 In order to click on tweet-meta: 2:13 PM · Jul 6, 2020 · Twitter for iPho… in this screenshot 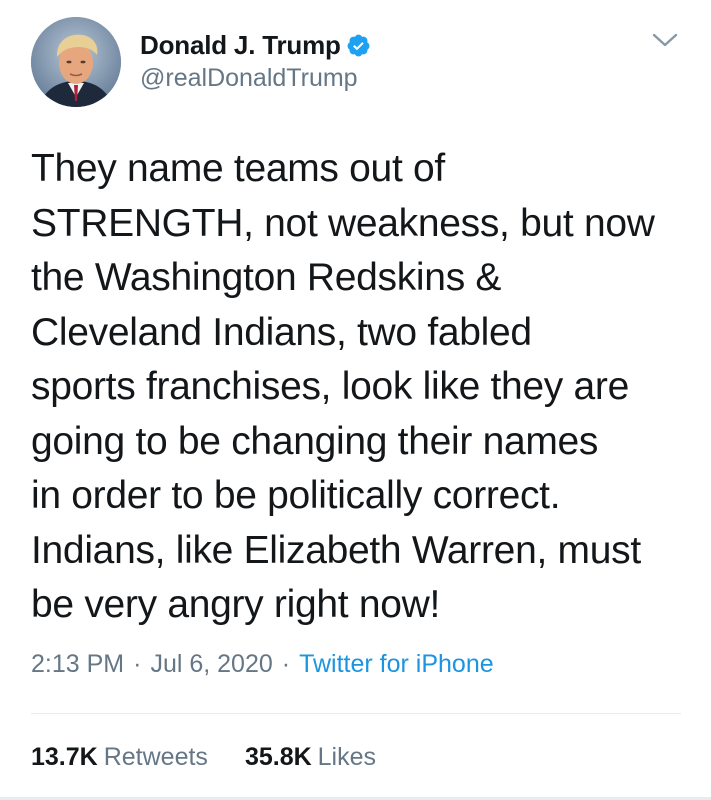, I will do `click(262, 664)`.